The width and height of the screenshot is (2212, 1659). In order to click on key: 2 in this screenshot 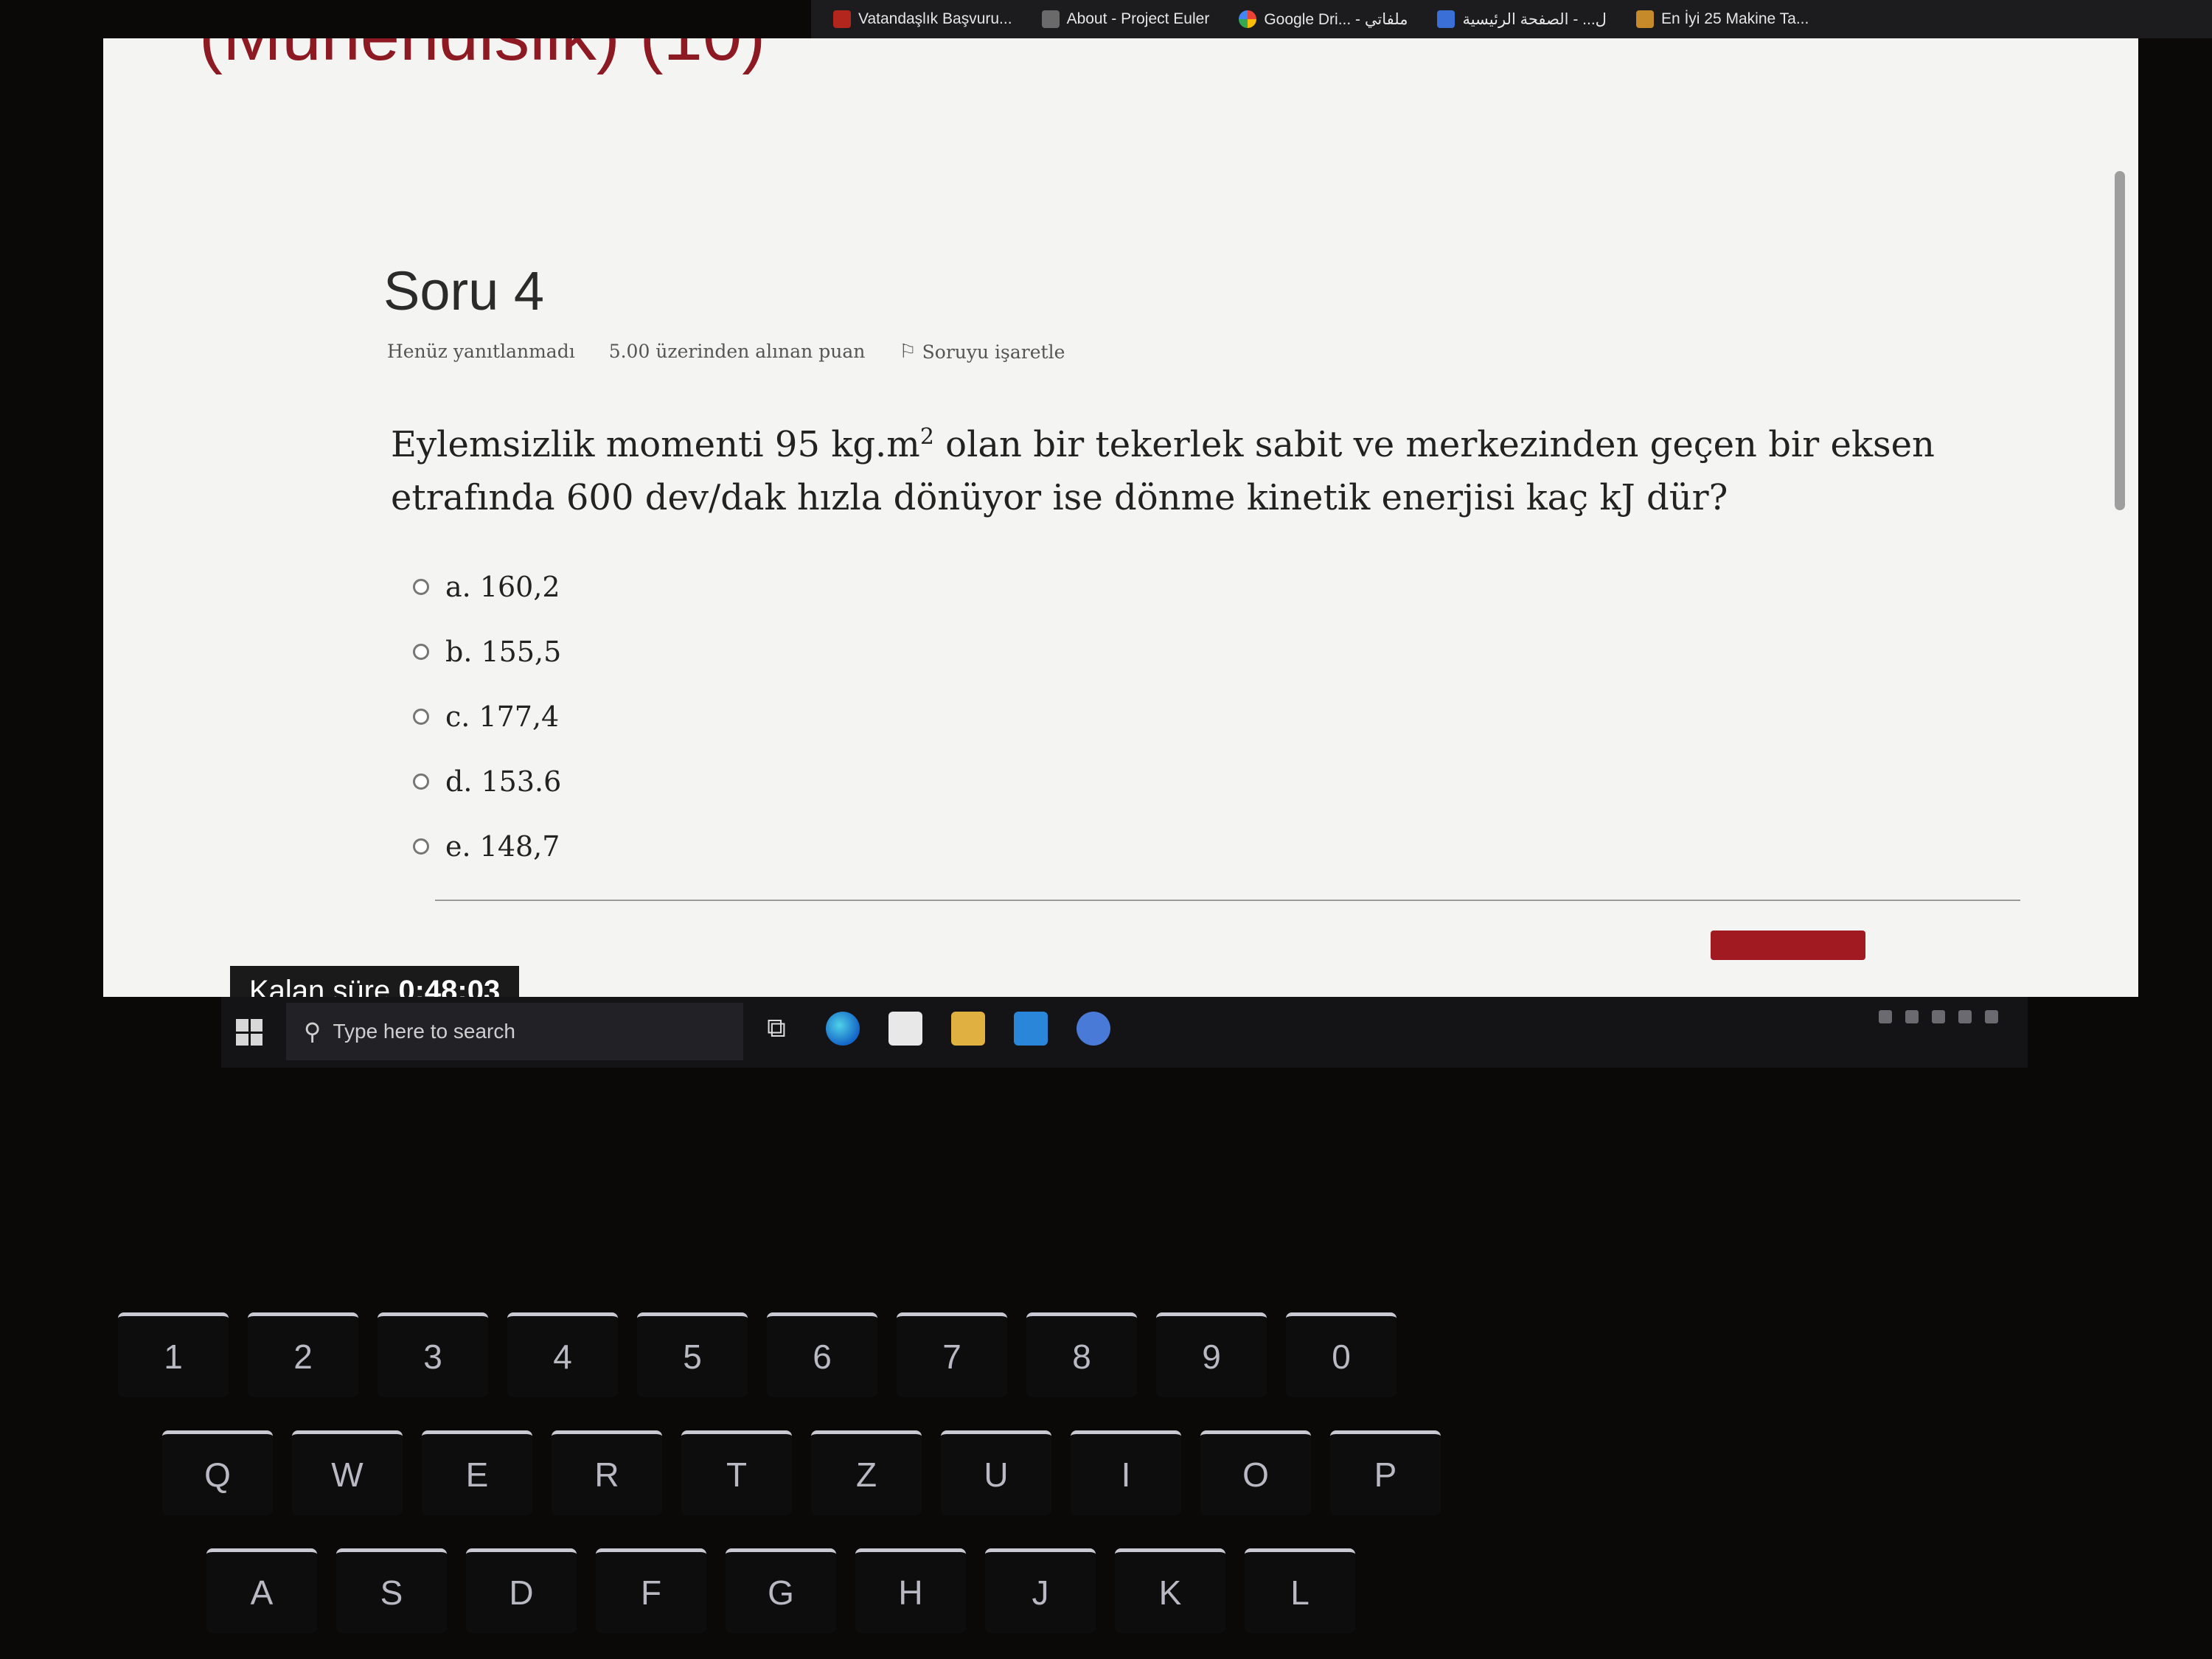, I will do `click(303, 1354)`.